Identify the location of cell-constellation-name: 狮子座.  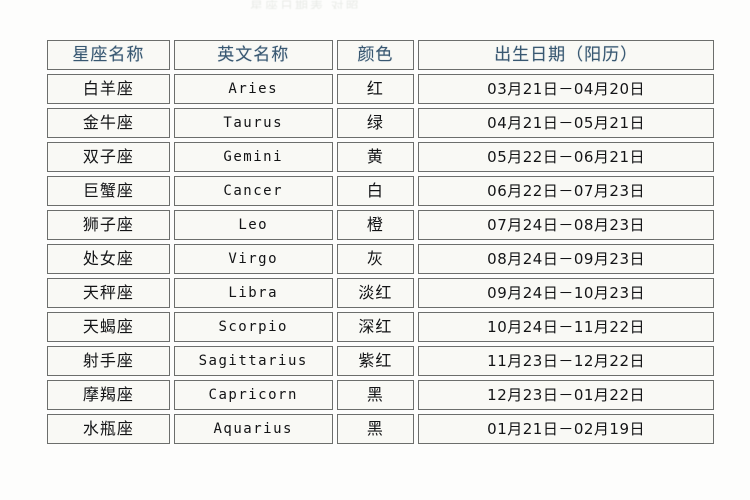
(108, 225).